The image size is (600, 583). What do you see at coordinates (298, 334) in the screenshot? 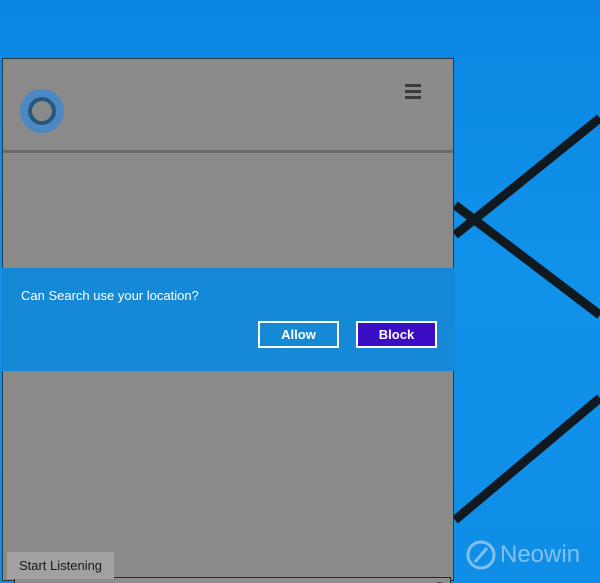
I see `allow-button: Allow` at bounding box center [298, 334].